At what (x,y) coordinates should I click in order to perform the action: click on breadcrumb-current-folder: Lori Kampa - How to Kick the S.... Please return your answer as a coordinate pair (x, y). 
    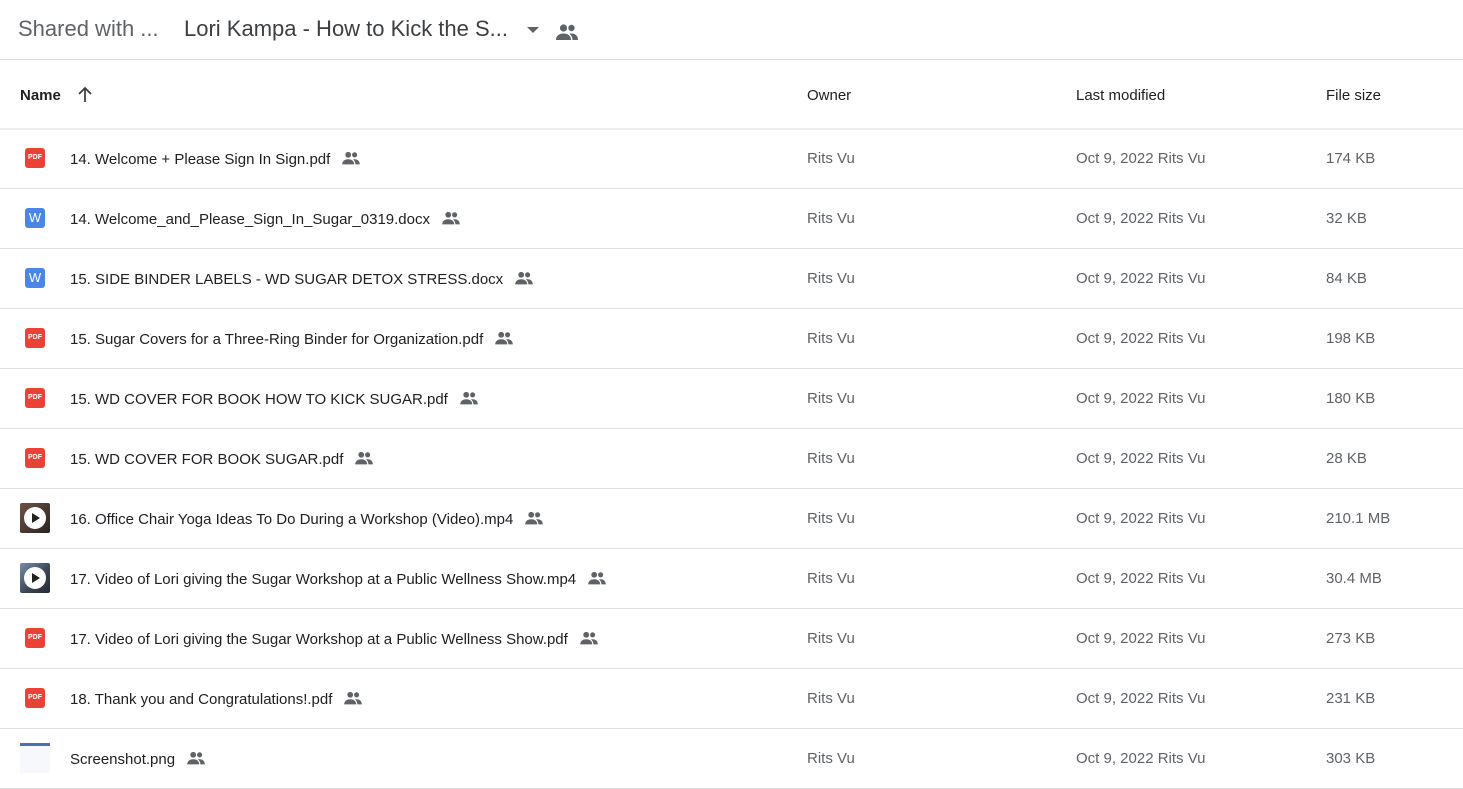
    Looking at the image, I should click on (346, 29).